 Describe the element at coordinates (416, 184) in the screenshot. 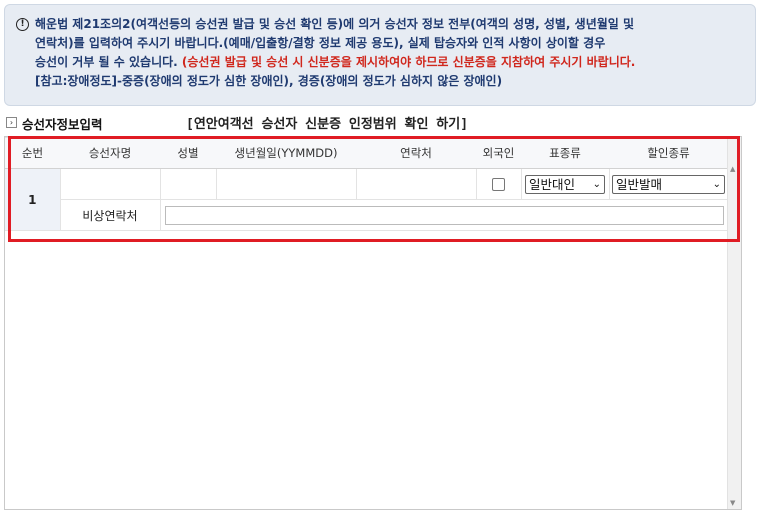

I see `phone-cell` at that location.